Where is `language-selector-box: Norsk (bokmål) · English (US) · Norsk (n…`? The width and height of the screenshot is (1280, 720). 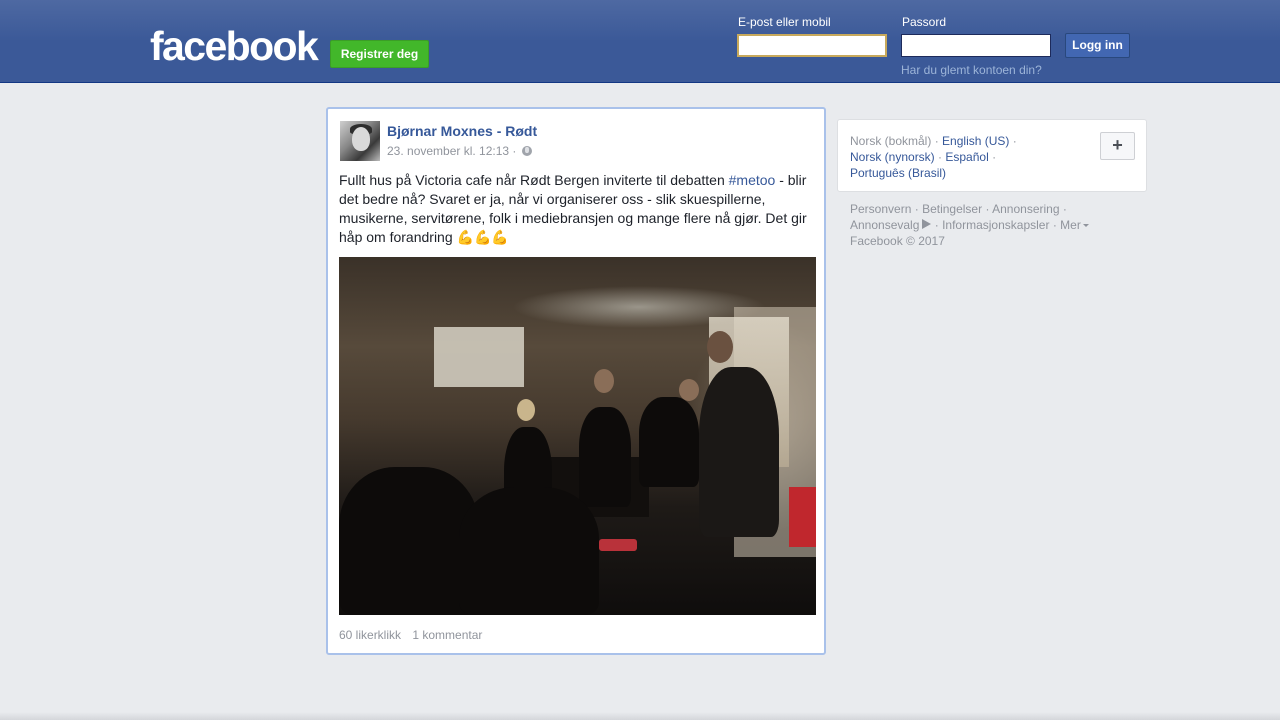 language-selector-box: Norsk (bokmål) · English (US) · Norsk (n… is located at coordinates (992, 155).